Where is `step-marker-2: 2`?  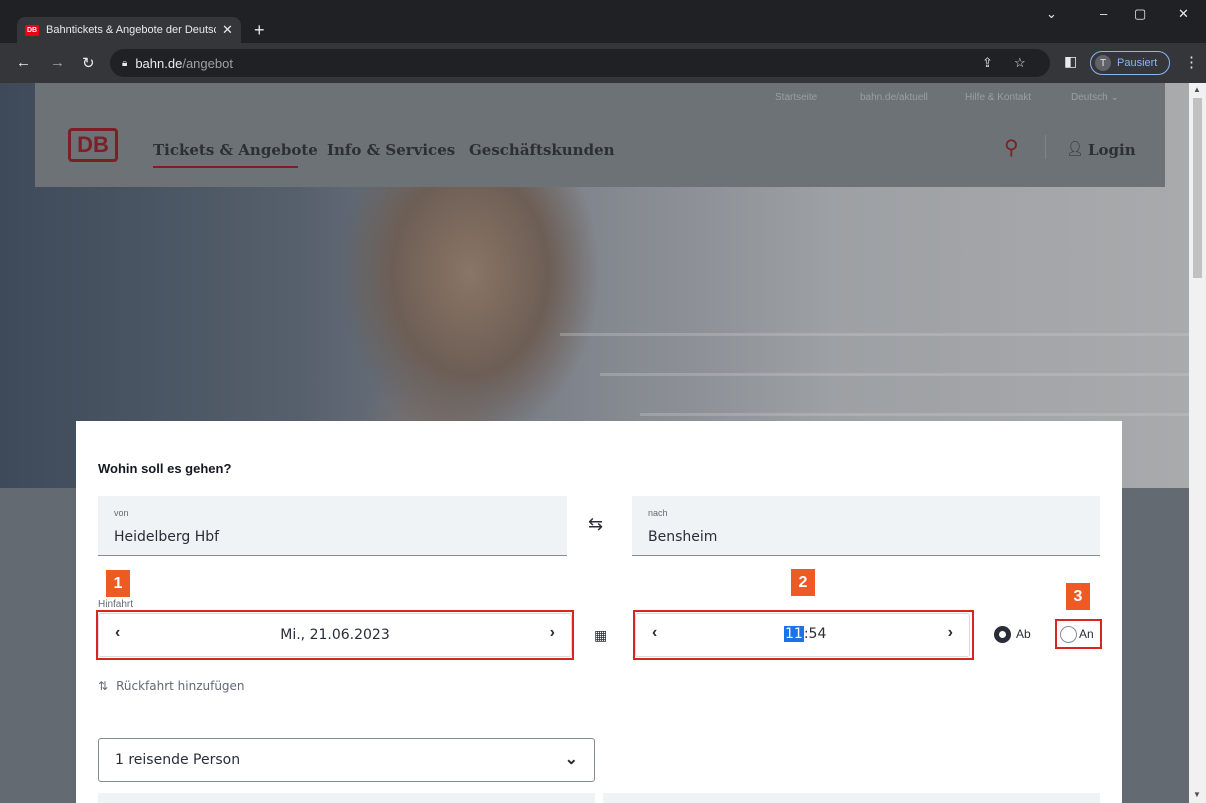 step-marker-2: 2 is located at coordinates (803, 582).